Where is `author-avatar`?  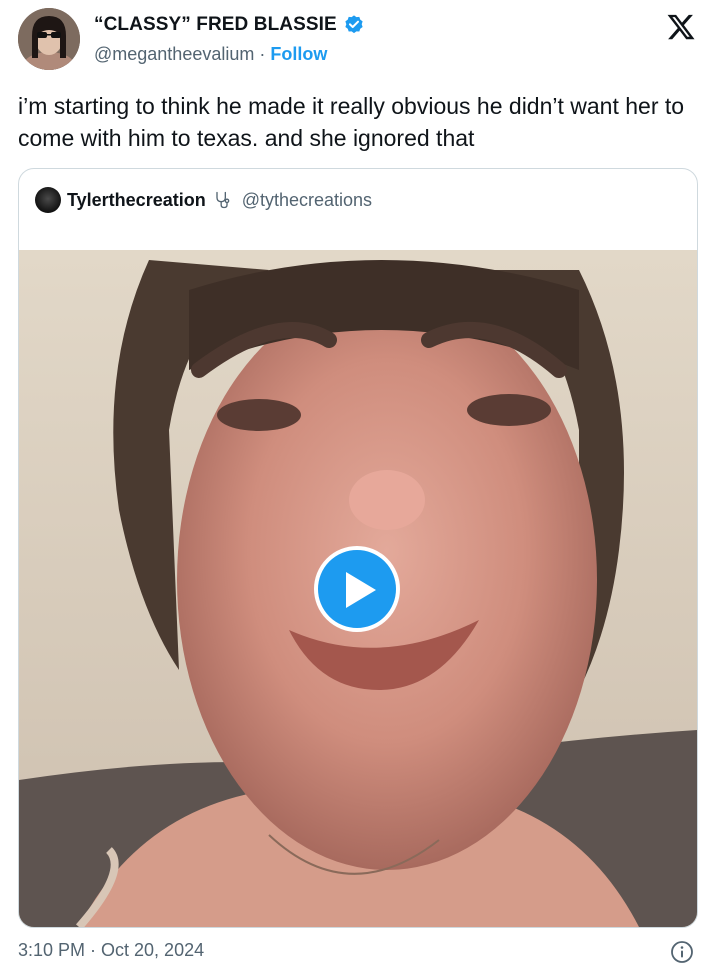 author-avatar is located at coordinates (49, 39).